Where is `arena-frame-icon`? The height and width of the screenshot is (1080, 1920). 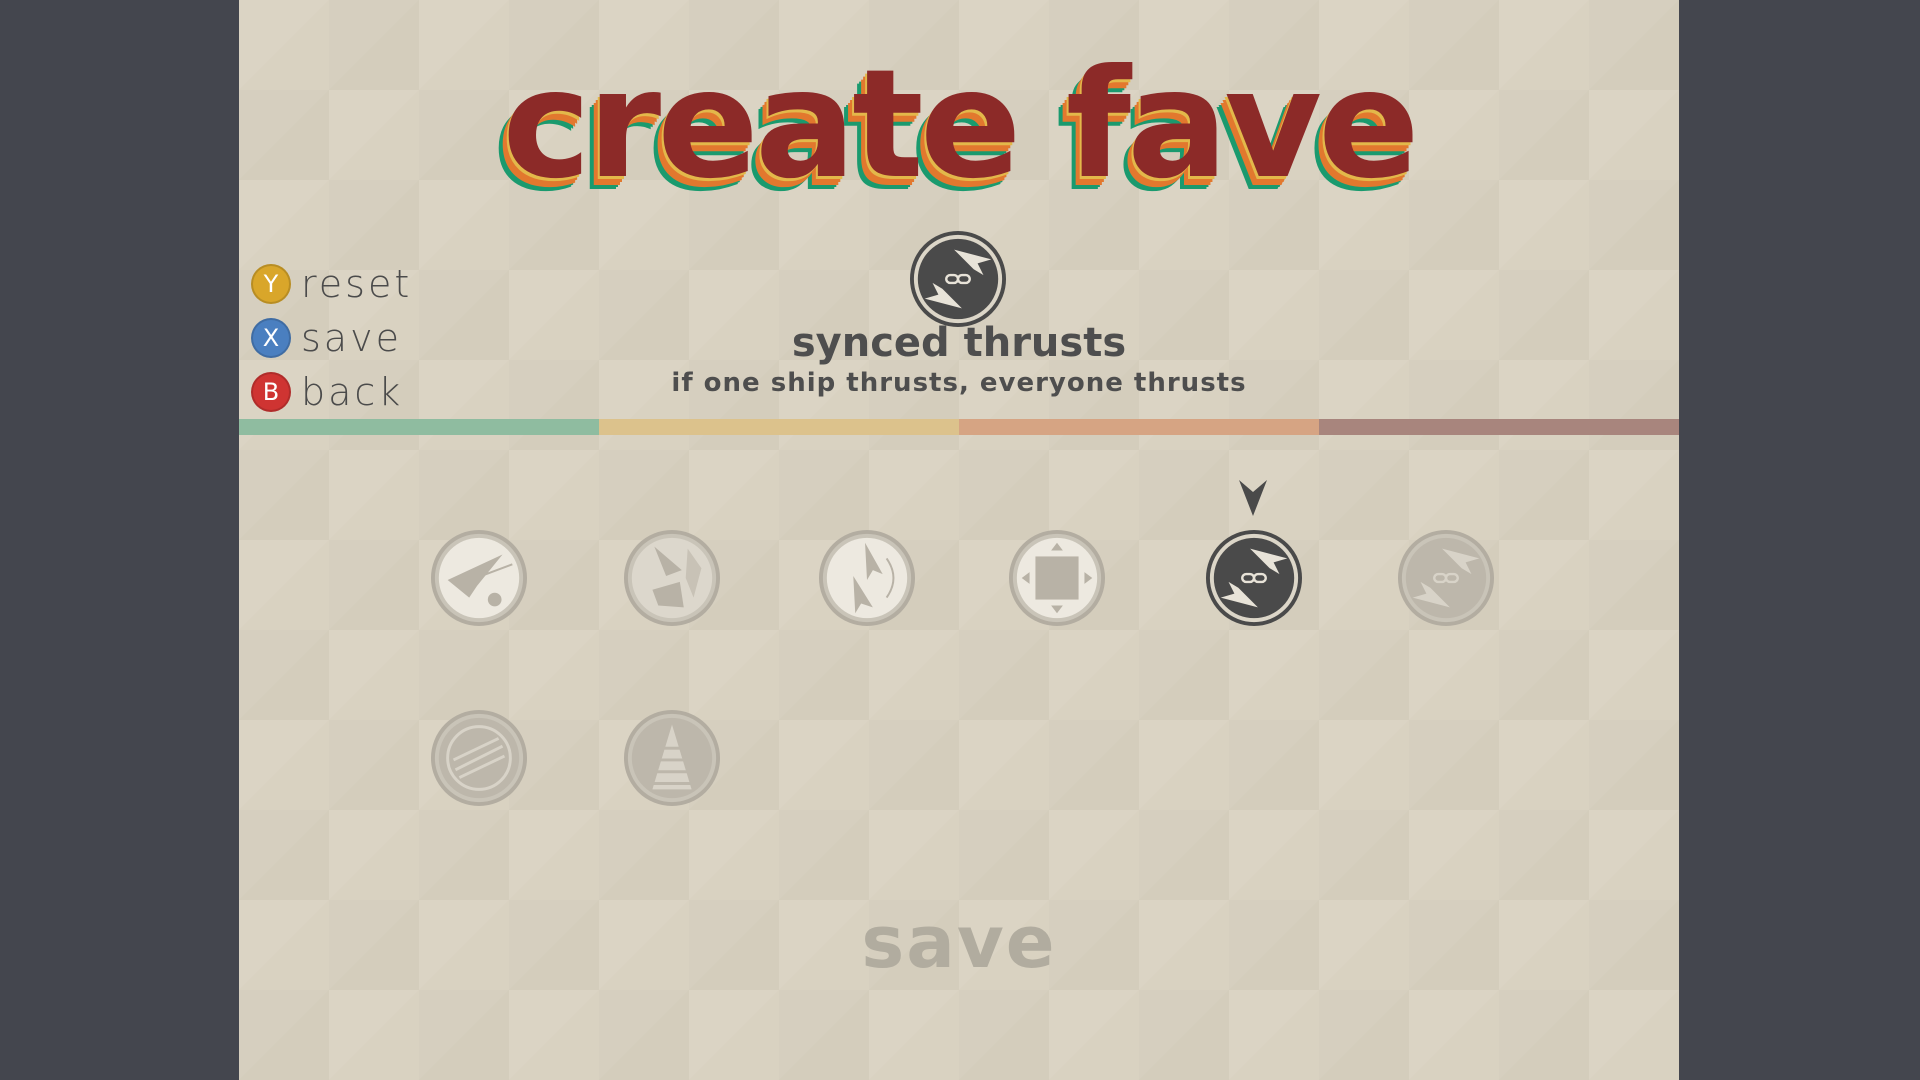 arena-frame-icon is located at coordinates (1057, 578).